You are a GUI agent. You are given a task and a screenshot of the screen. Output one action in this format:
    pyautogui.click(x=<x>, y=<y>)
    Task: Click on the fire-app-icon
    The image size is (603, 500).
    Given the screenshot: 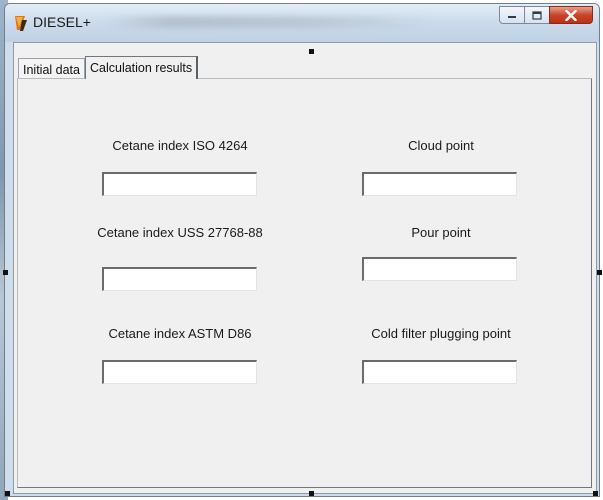 What is the action you would take?
    pyautogui.click(x=21, y=23)
    